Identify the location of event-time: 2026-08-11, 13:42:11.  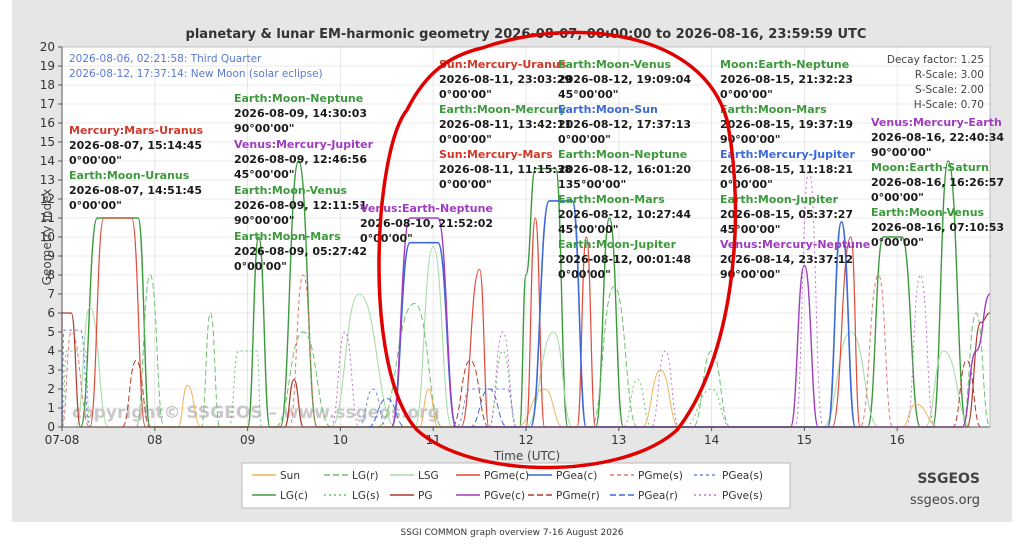
(505, 124).